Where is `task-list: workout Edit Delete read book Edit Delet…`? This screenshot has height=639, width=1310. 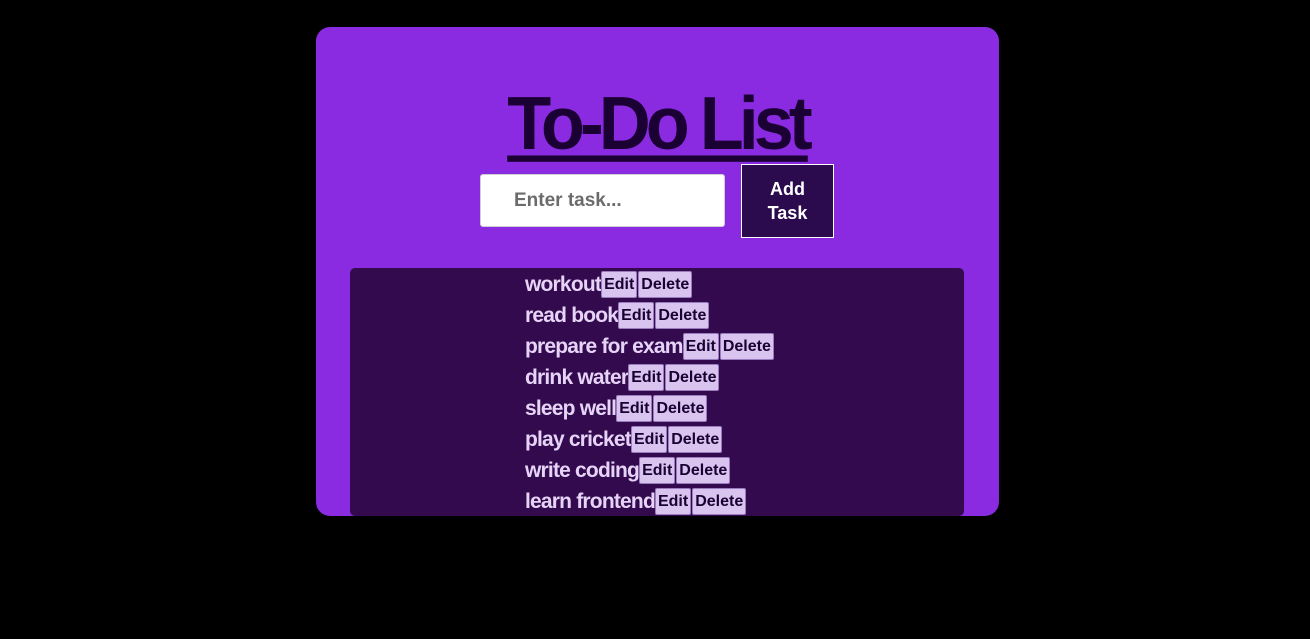 task-list: workout Edit Delete read book Edit Delet… is located at coordinates (650, 393).